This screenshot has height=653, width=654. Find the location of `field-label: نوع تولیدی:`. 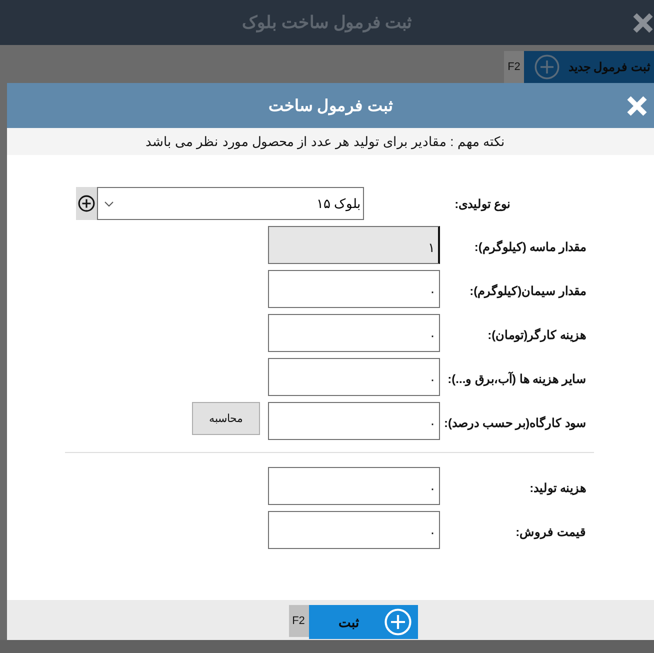

field-label: نوع تولیدی: is located at coordinates (482, 203).